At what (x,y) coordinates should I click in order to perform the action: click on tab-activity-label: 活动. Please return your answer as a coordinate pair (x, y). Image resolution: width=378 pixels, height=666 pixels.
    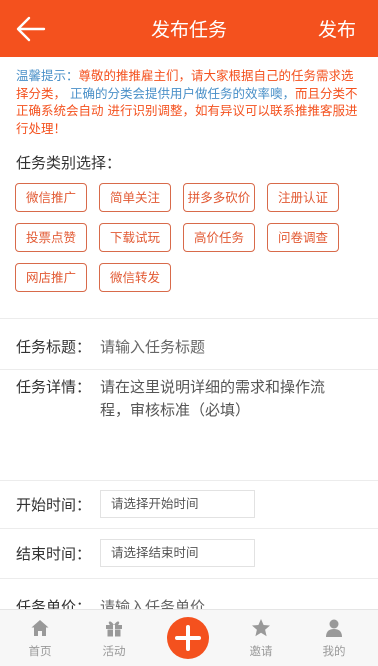
    Looking at the image, I should click on (114, 651).